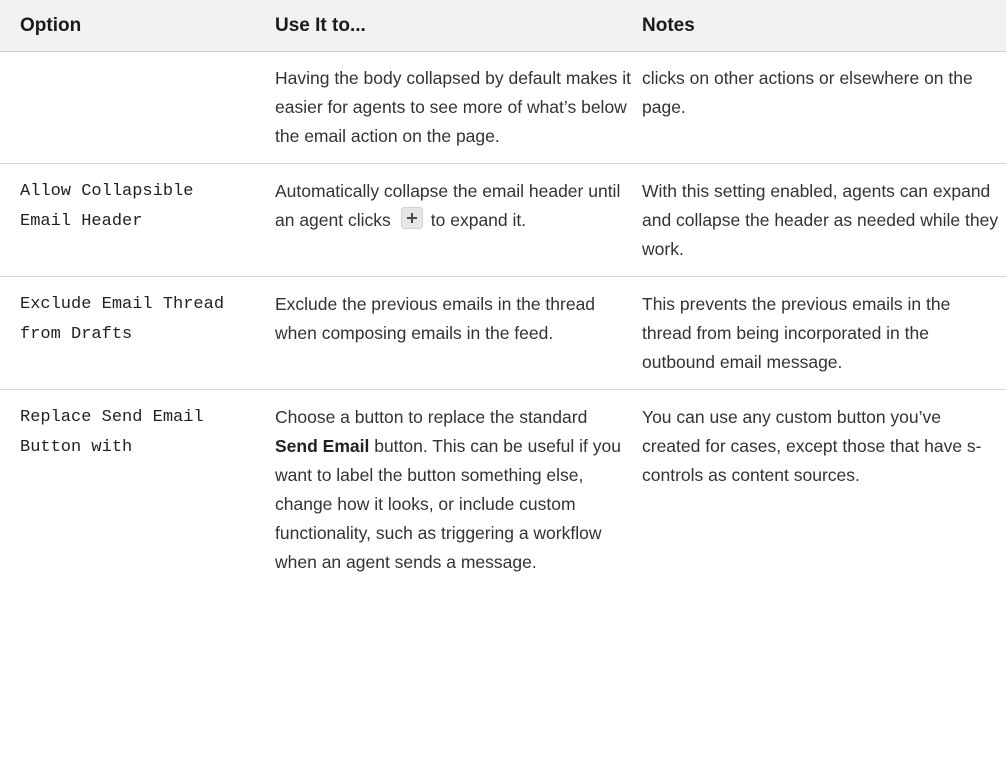 The width and height of the screenshot is (1006, 765). What do you see at coordinates (411, 218) in the screenshot?
I see `plus-icon` at bounding box center [411, 218].